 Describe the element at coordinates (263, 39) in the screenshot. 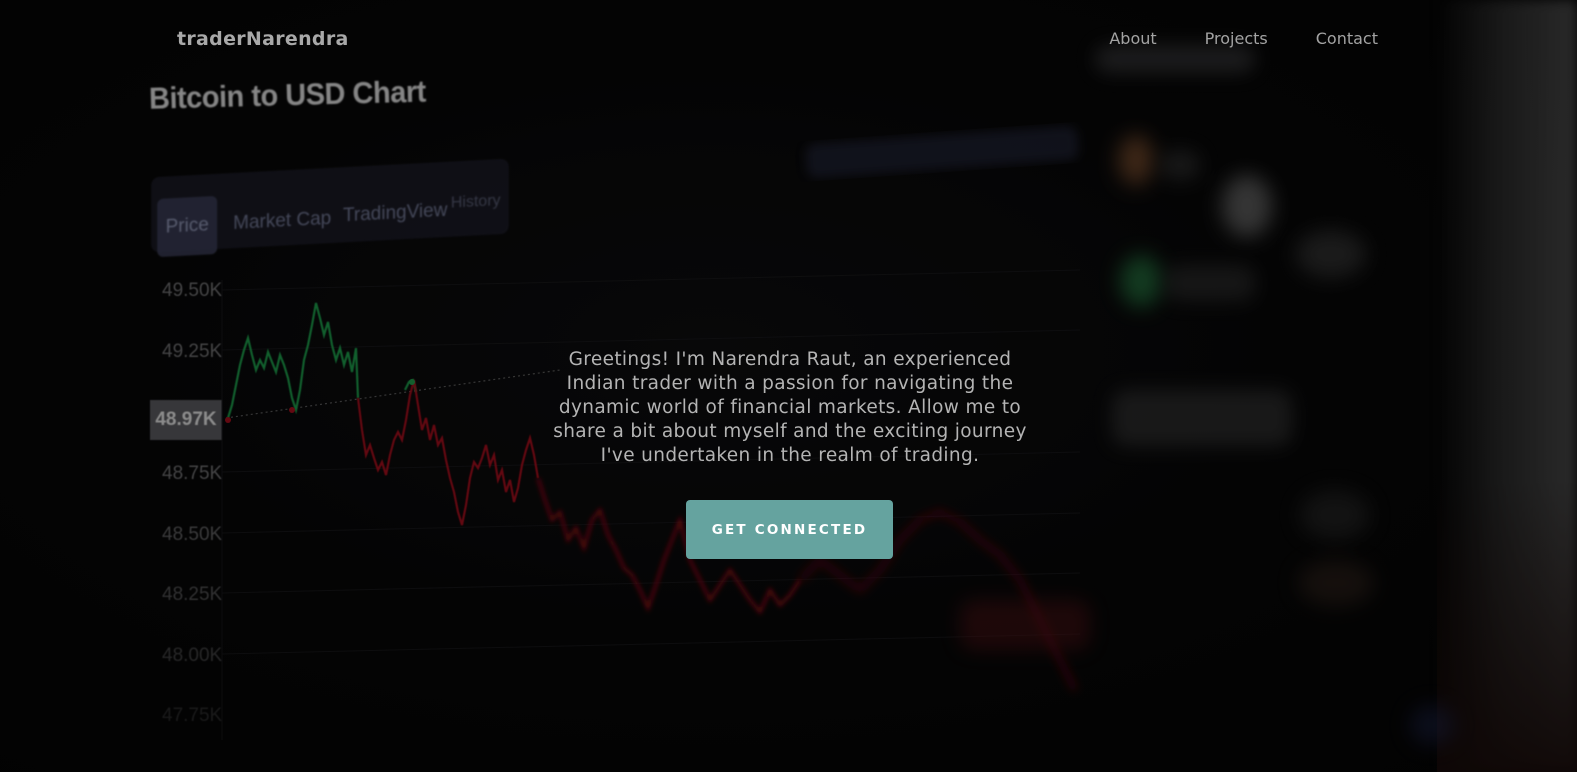

I see `brand-logo: traderNarendra` at that location.